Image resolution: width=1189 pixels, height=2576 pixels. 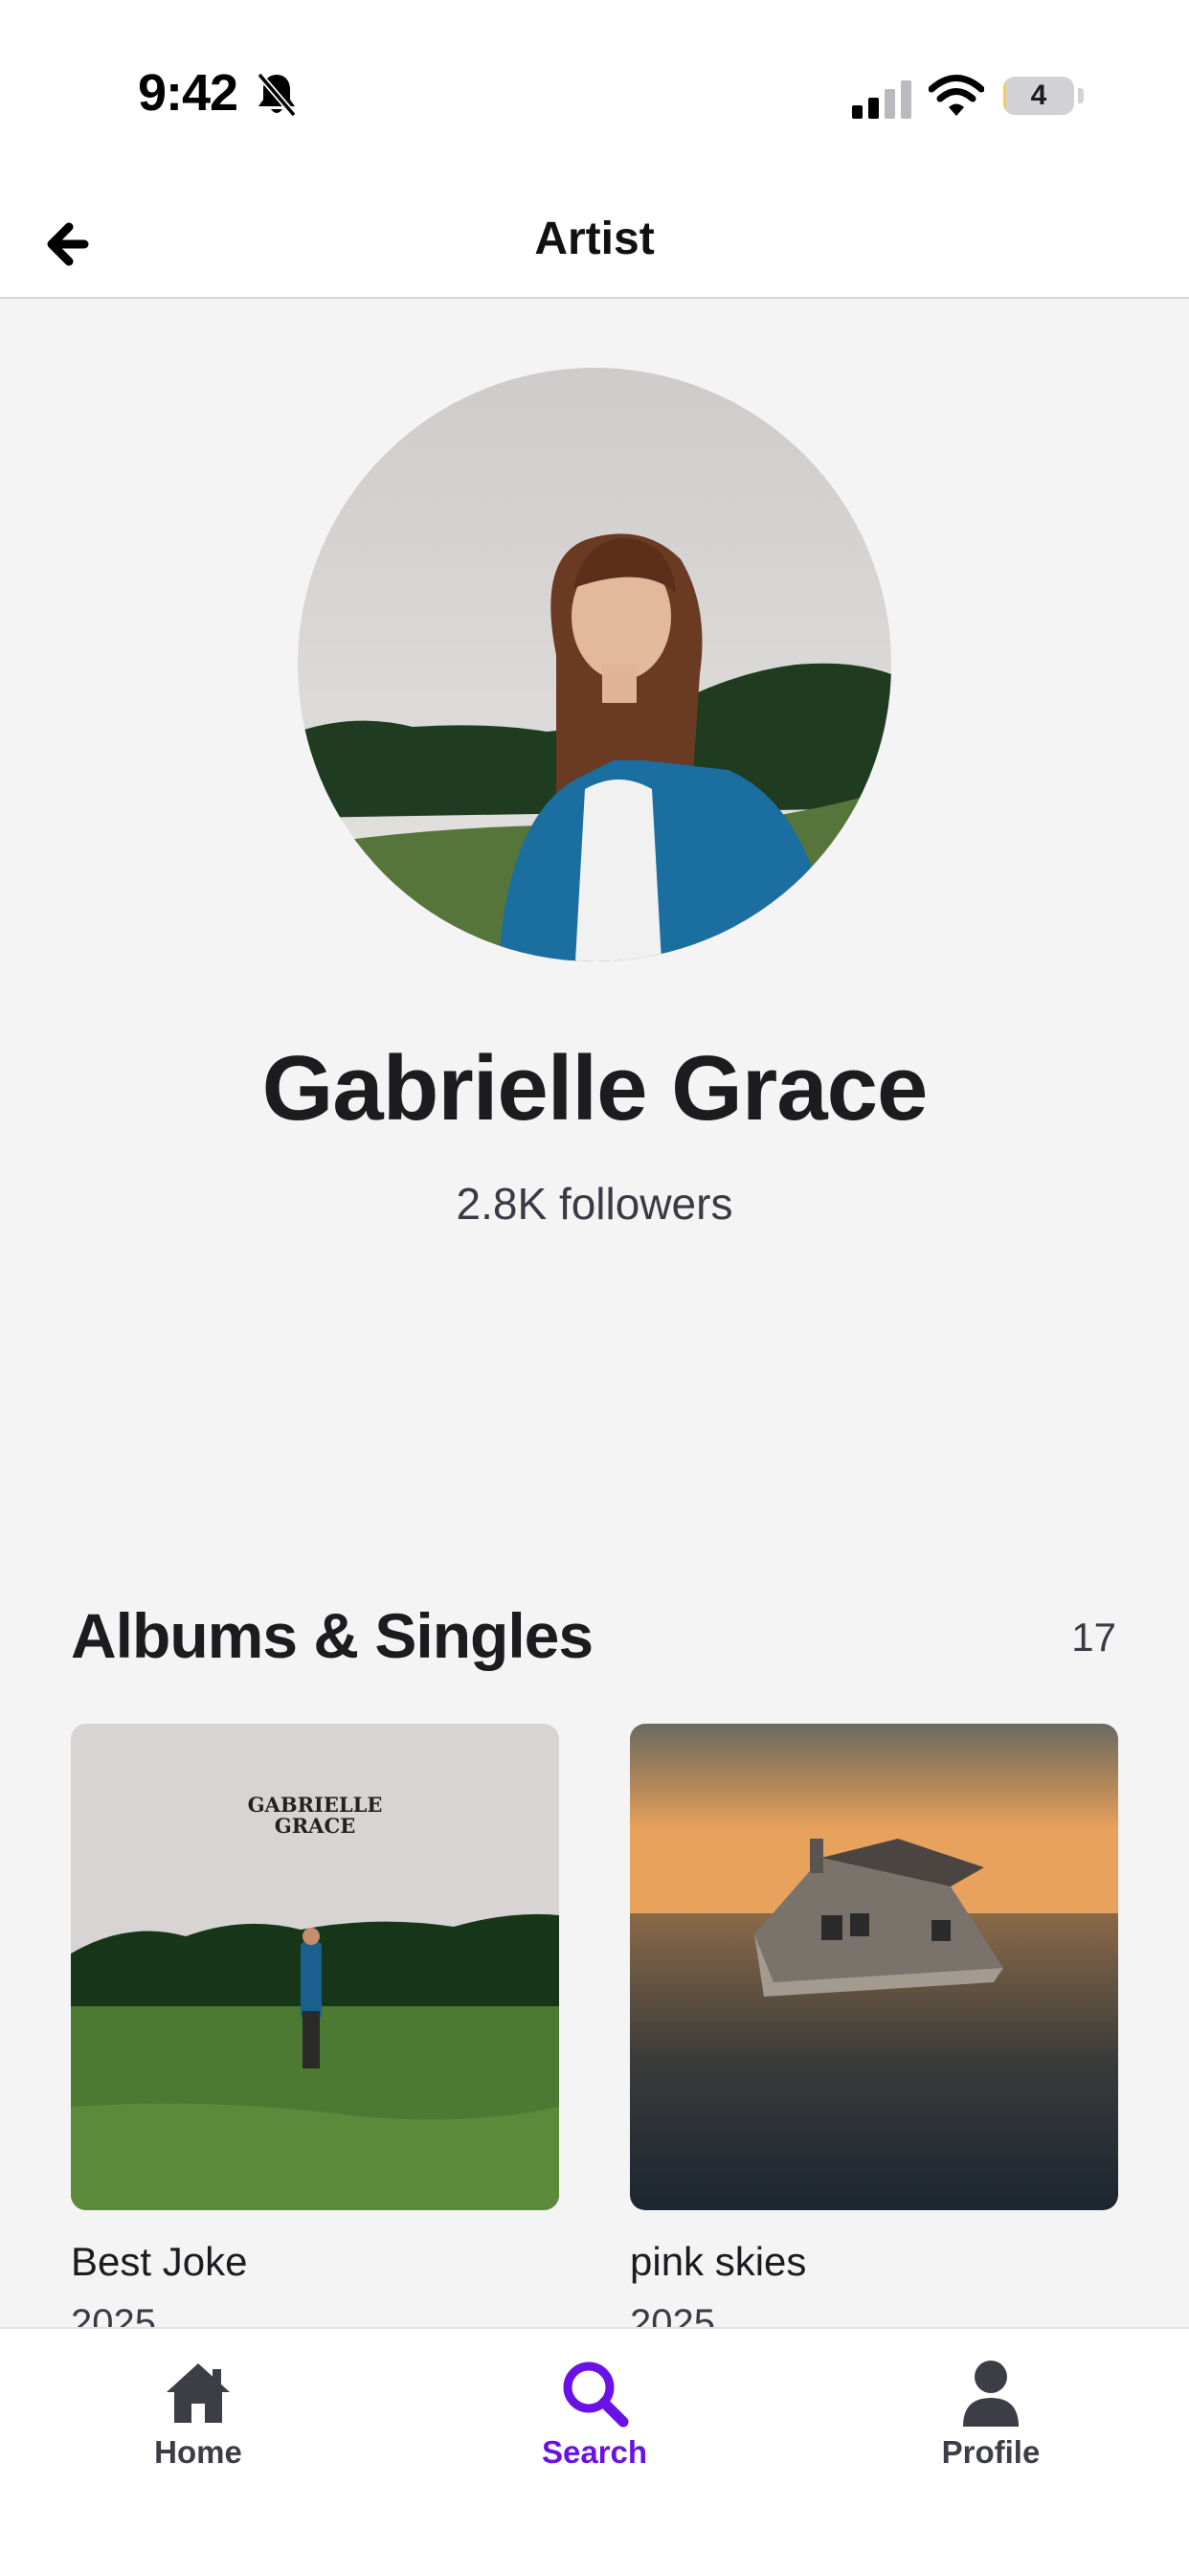 I want to click on battery-level: 4, so click(x=1038, y=95).